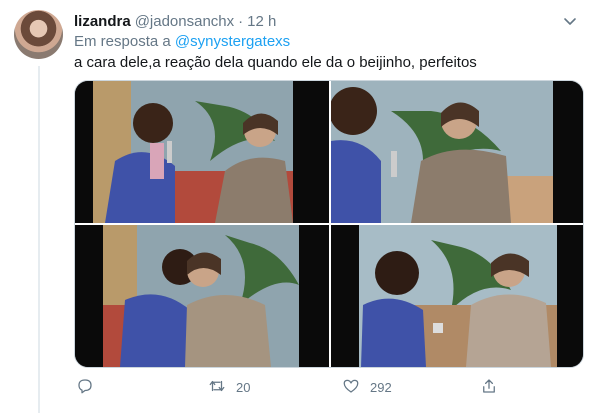  I want to click on share-button, so click(489, 387).